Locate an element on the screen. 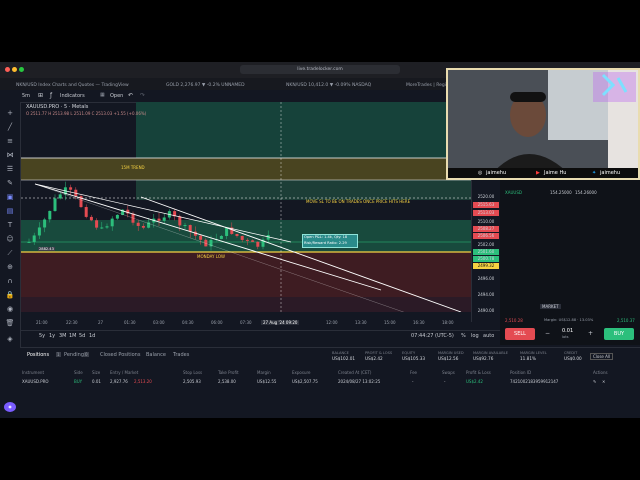 This screenshot has width=640, height=480. indicators-button: Indicators is located at coordinates (72, 96).